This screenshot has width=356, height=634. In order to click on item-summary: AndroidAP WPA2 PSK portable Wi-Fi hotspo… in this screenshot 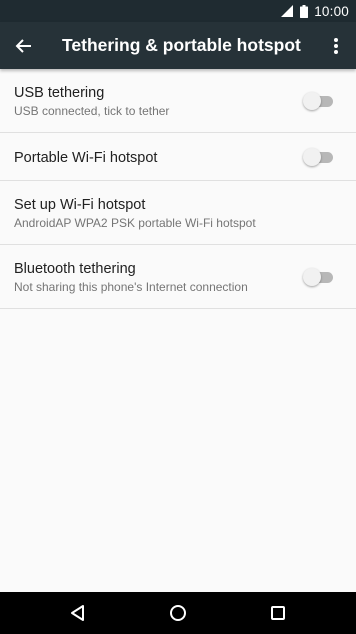, I will do `click(135, 223)`.